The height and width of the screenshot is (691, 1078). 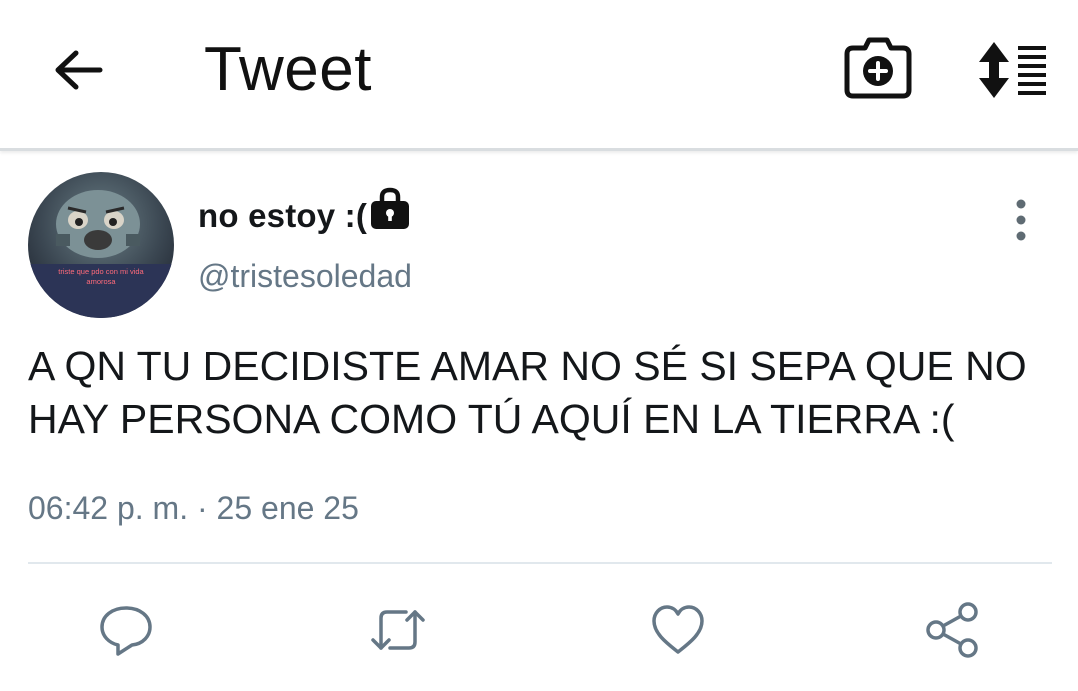 What do you see at coordinates (101, 281) in the screenshot?
I see `avatar-caption-line2: amorosa` at bounding box center [101, 281].